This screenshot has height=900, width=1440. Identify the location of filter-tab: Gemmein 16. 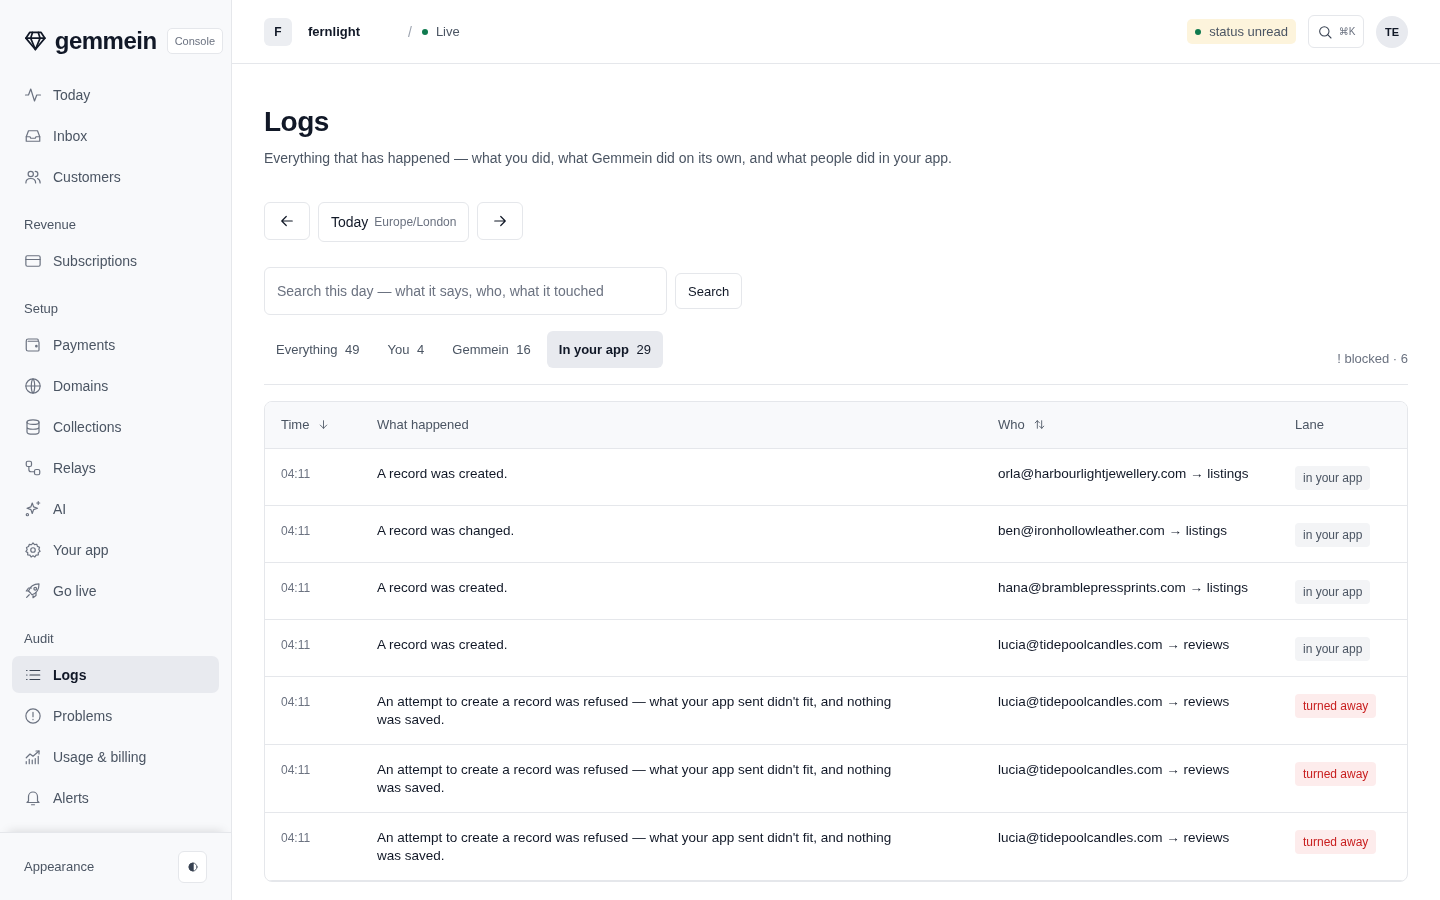
(491, 349).